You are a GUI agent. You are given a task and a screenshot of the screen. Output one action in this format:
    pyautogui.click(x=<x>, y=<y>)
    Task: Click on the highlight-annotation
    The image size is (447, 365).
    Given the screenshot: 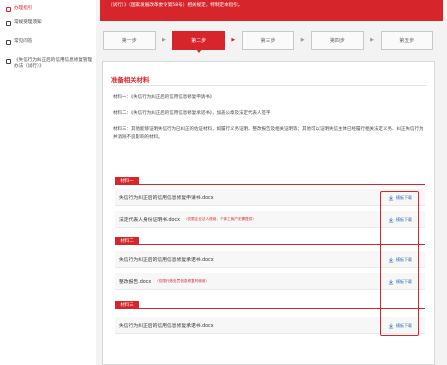 What is the action you would take?
    pyautogui.click(x=399, y=263)
    